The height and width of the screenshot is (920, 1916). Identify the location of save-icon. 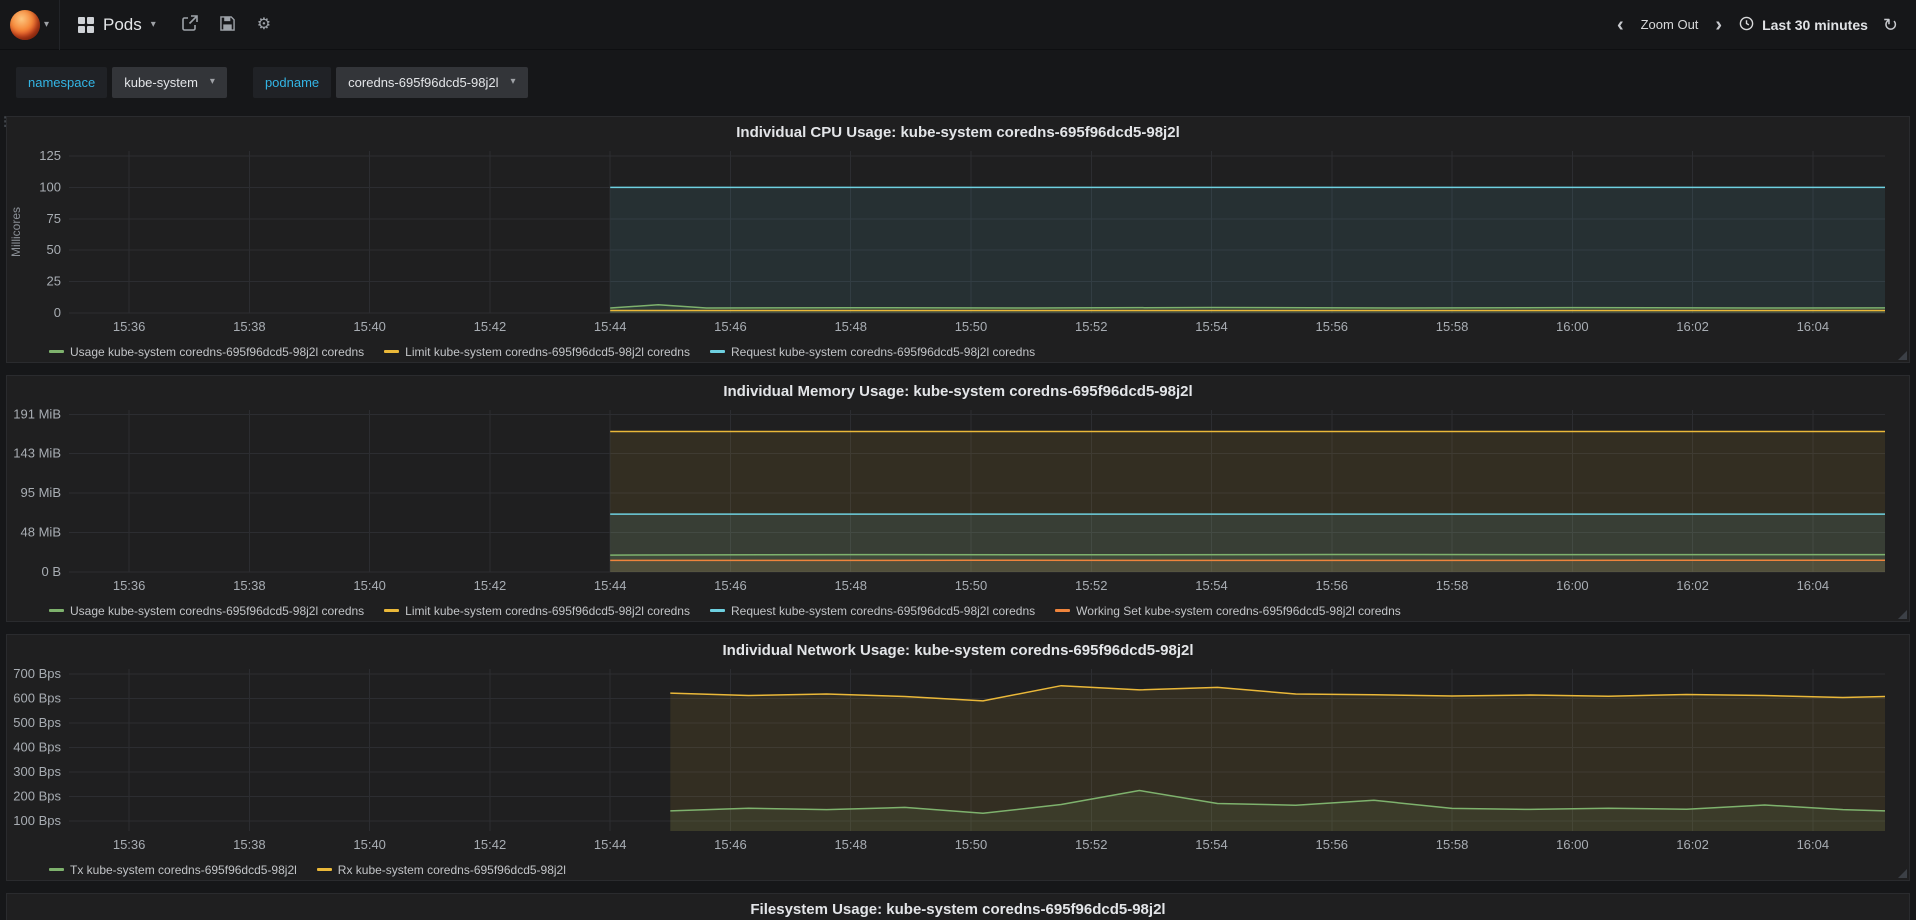
(227, 24).